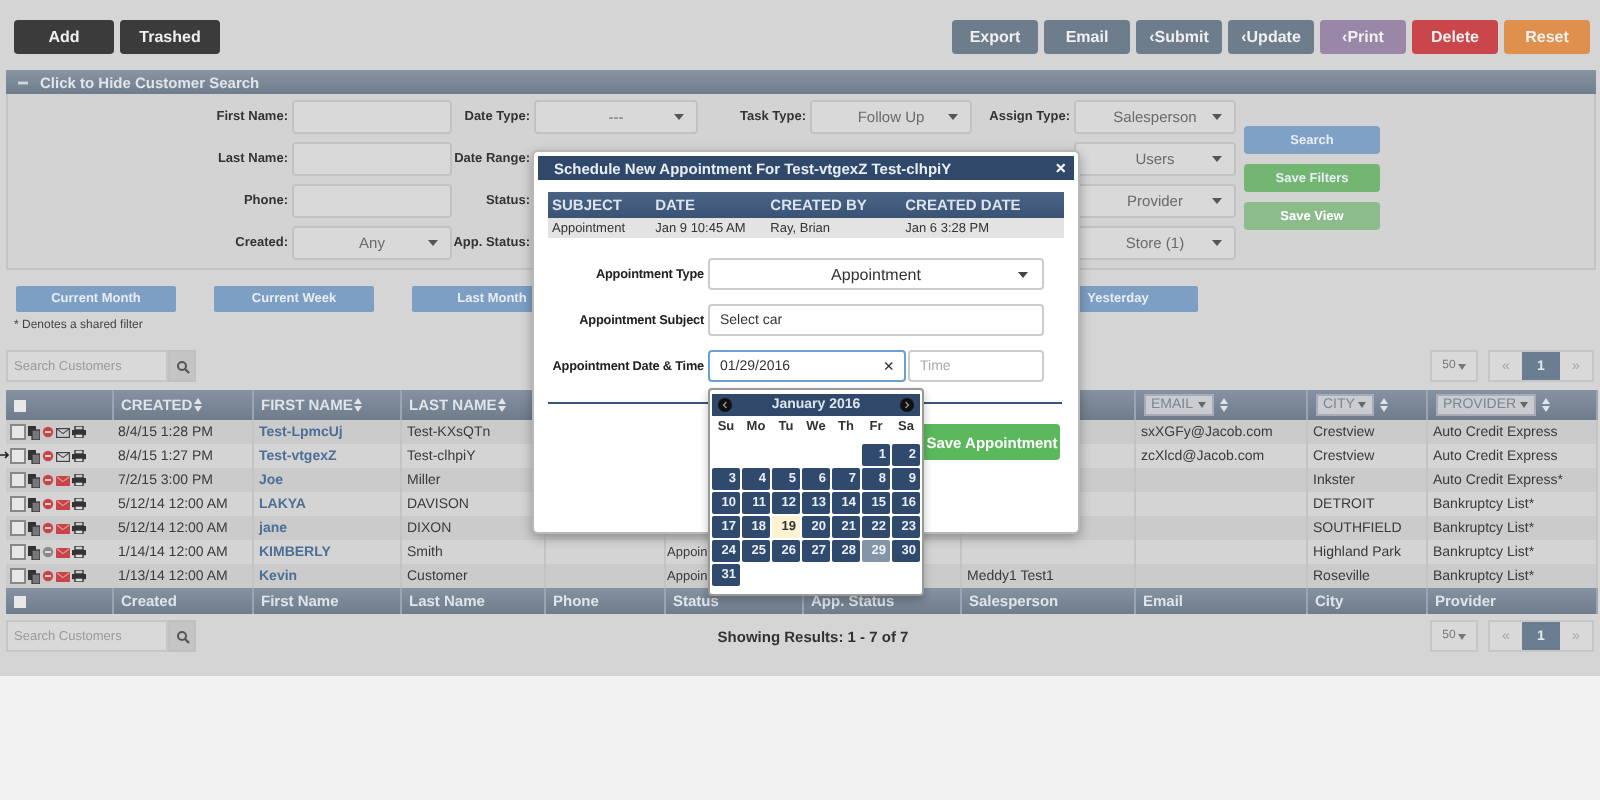 This screenshot has height=800, width=1600. Describe the element at coordinates (1547, 37) in the screenshot. I see `toolbar-button: Reset` at that location.